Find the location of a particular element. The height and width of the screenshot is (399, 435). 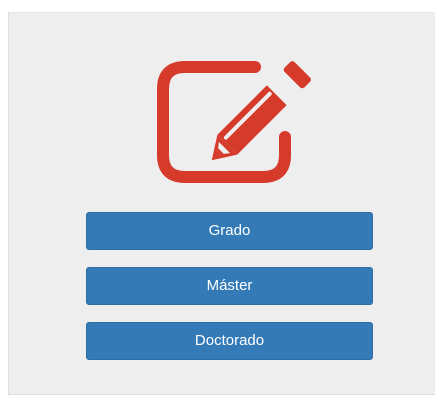

doctorado-button: Doctorado is located at coordinates (229, 341).